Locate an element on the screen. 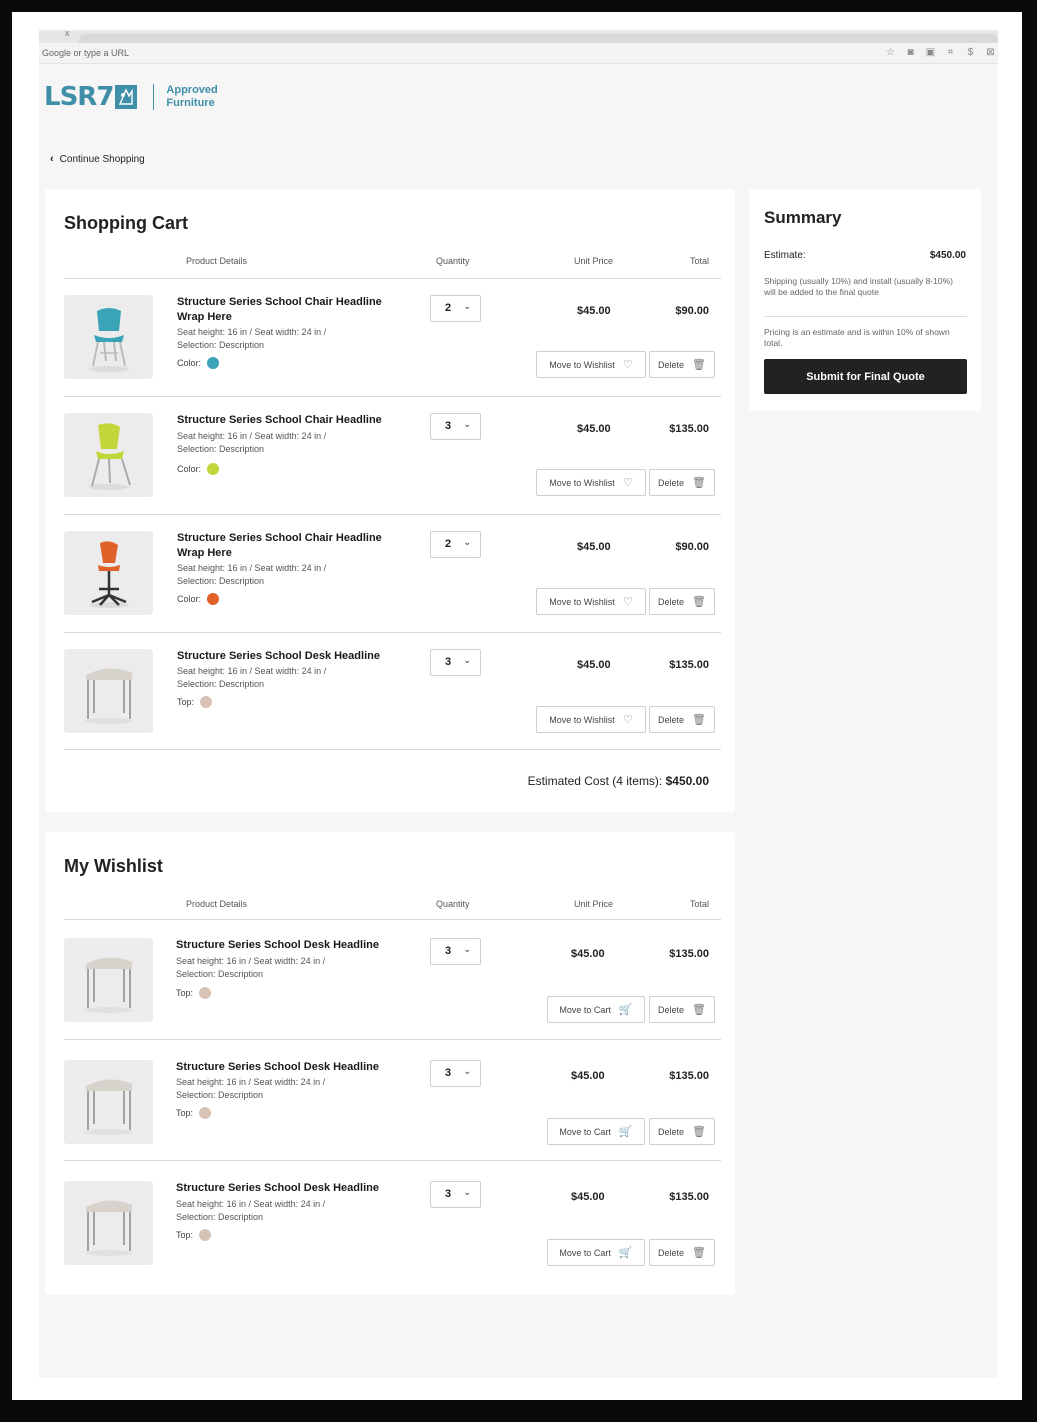 The height and width of the screenshot is (1422, 1037). star-icon: ☆ is located at coordinates (890, 52).